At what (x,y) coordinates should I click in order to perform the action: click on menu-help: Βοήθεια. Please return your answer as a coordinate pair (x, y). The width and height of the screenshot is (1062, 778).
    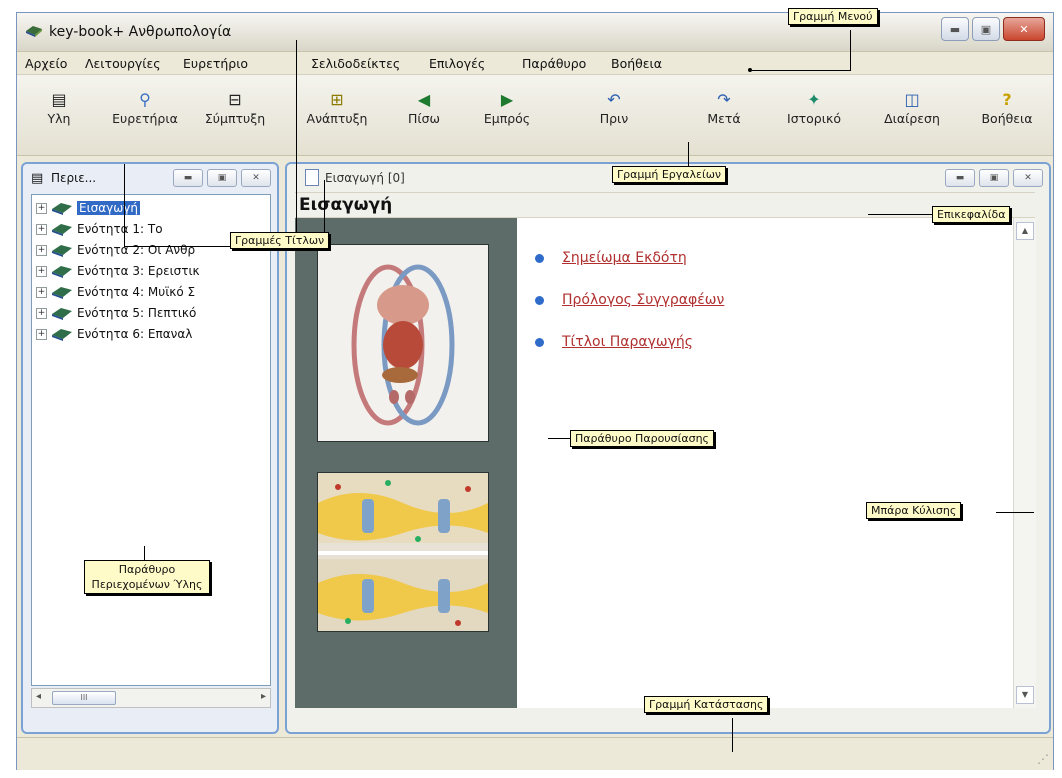
    Looking at the image, I should click on (636, 63).